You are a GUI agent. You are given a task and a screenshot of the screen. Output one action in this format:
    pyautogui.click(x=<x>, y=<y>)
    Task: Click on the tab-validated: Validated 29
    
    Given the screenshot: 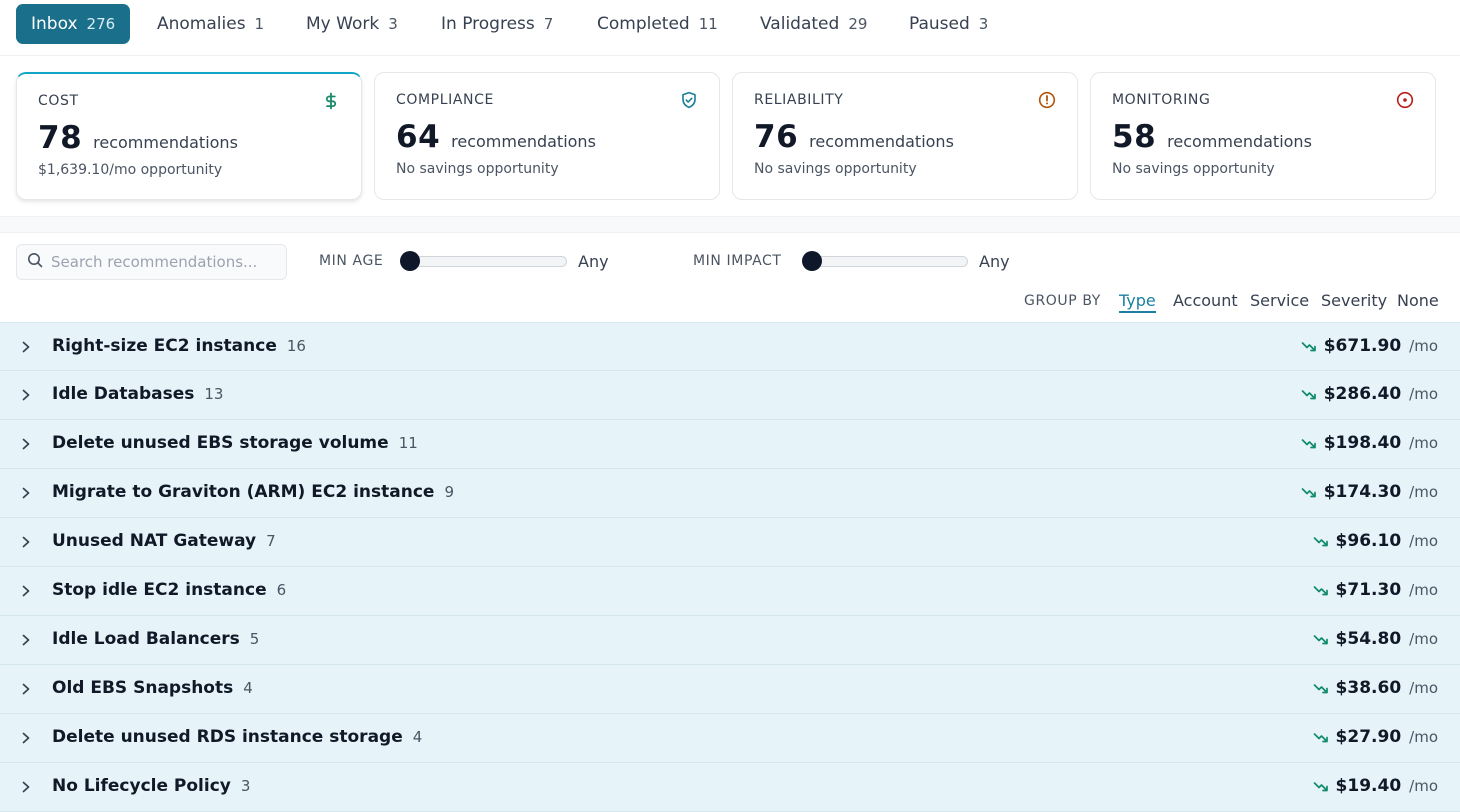 What is the action you would take?
    pyautogui.click(x=813, y=24)
    